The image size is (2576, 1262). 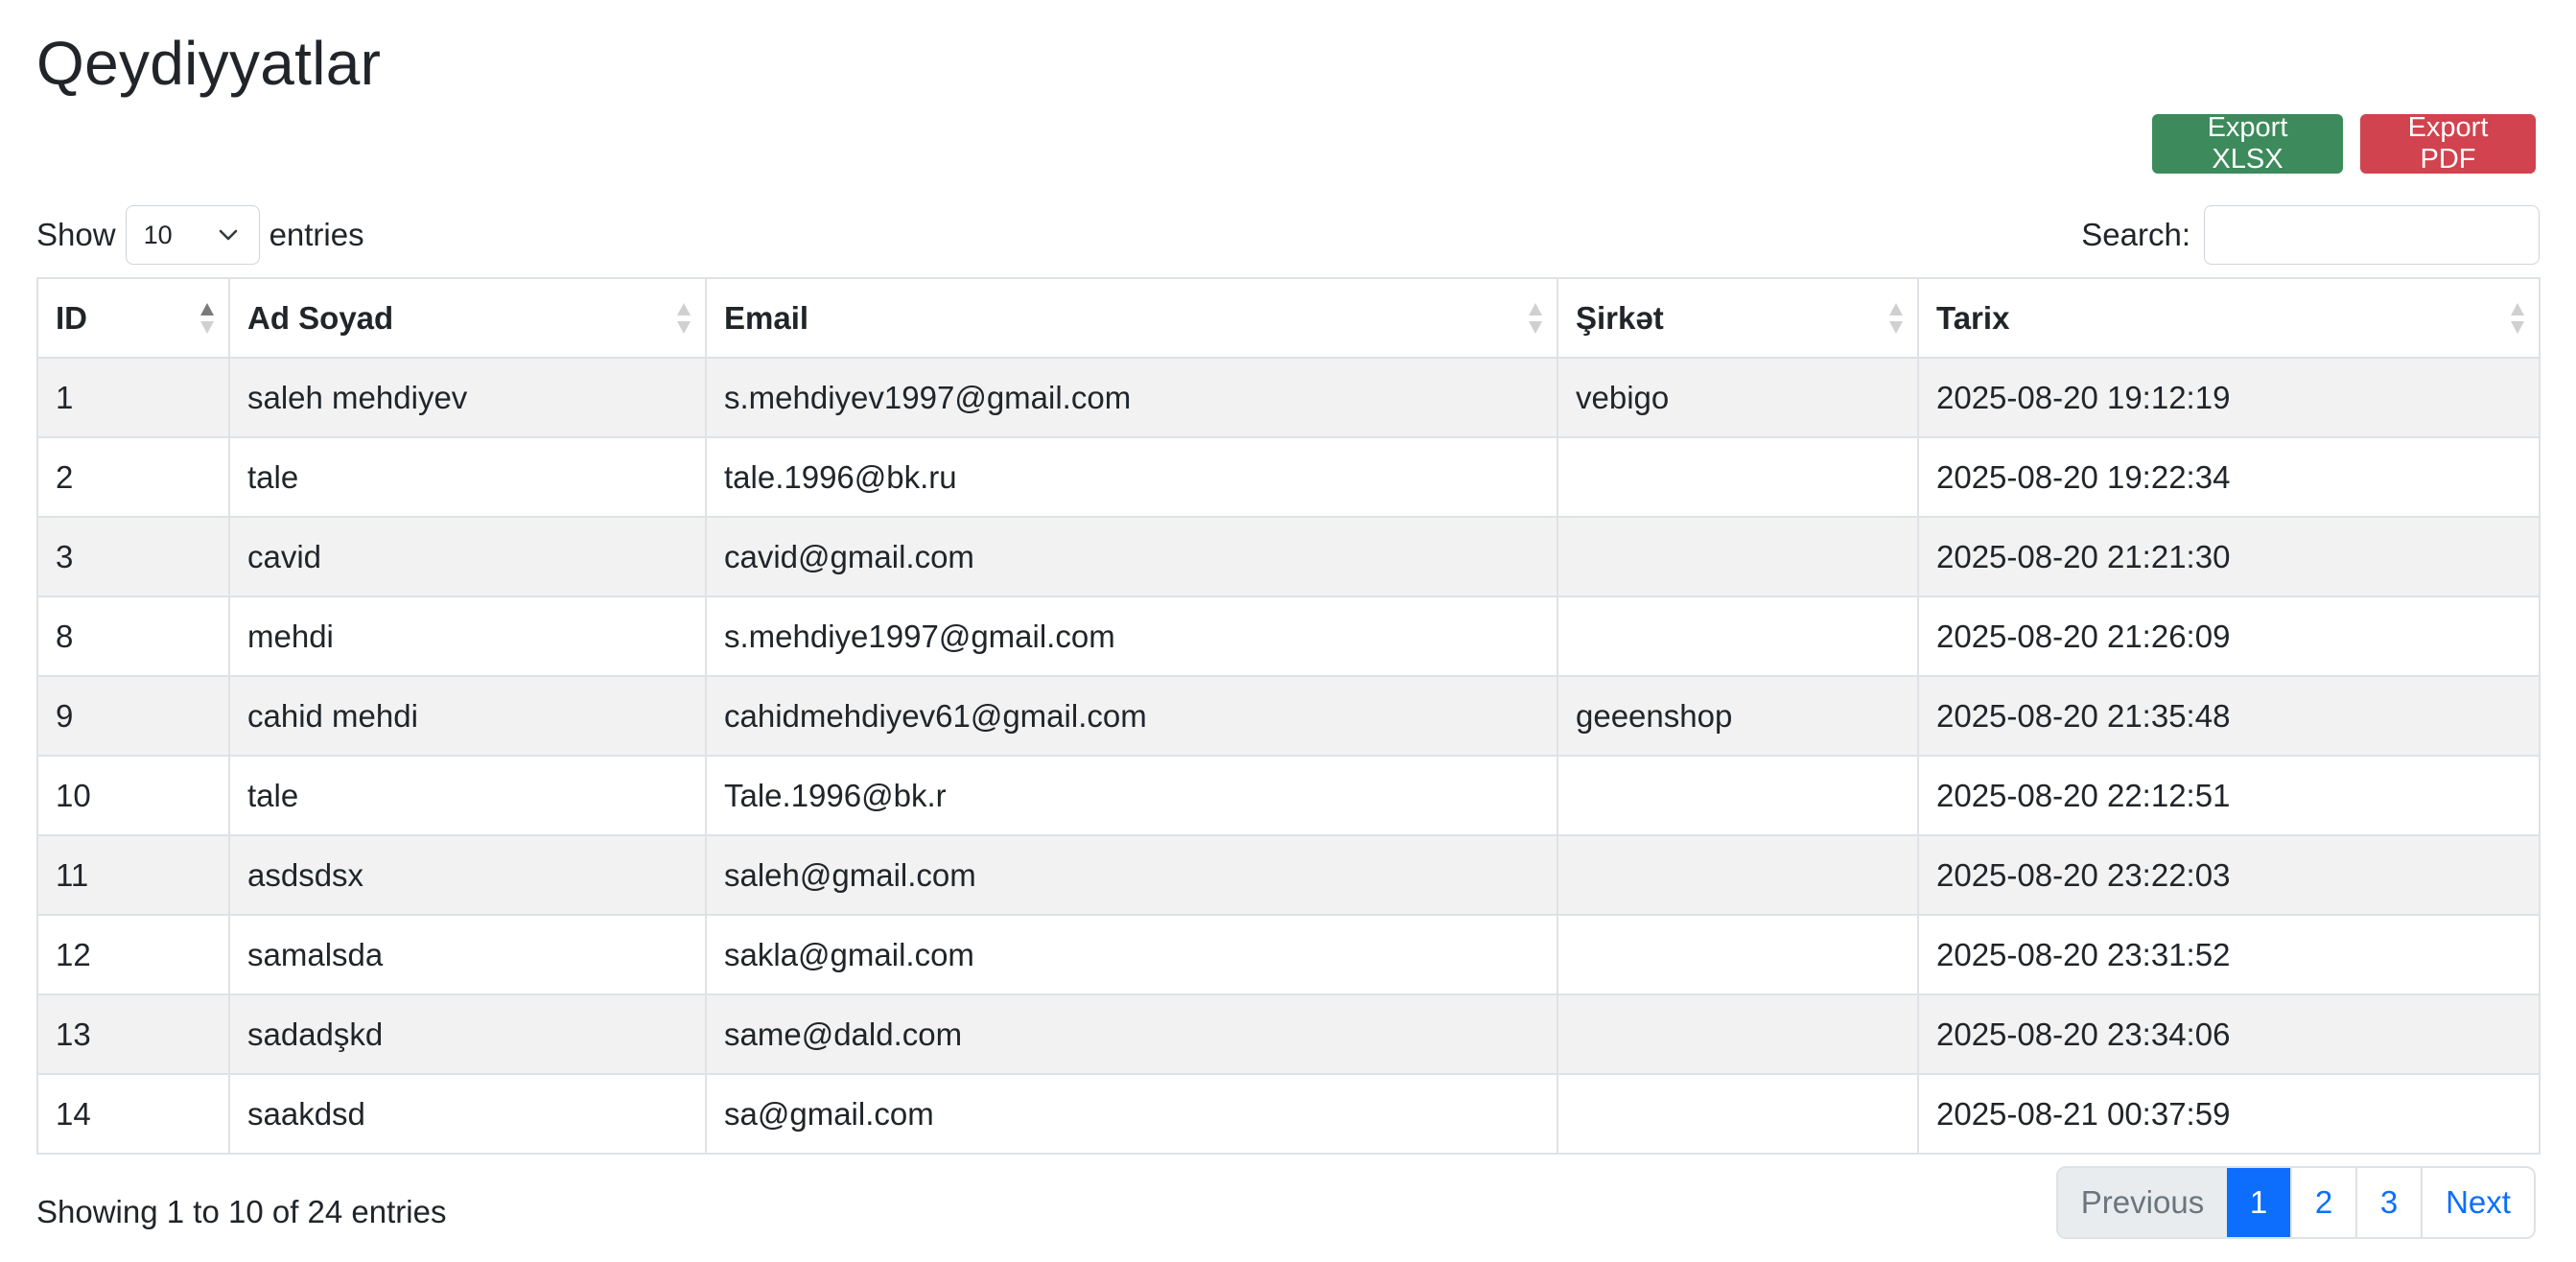 What do you see at coordinates (1131, 477) in the screenshot?
I see `cell-email: tale.1996@bk.ru` at bounding box center [1131, 477].